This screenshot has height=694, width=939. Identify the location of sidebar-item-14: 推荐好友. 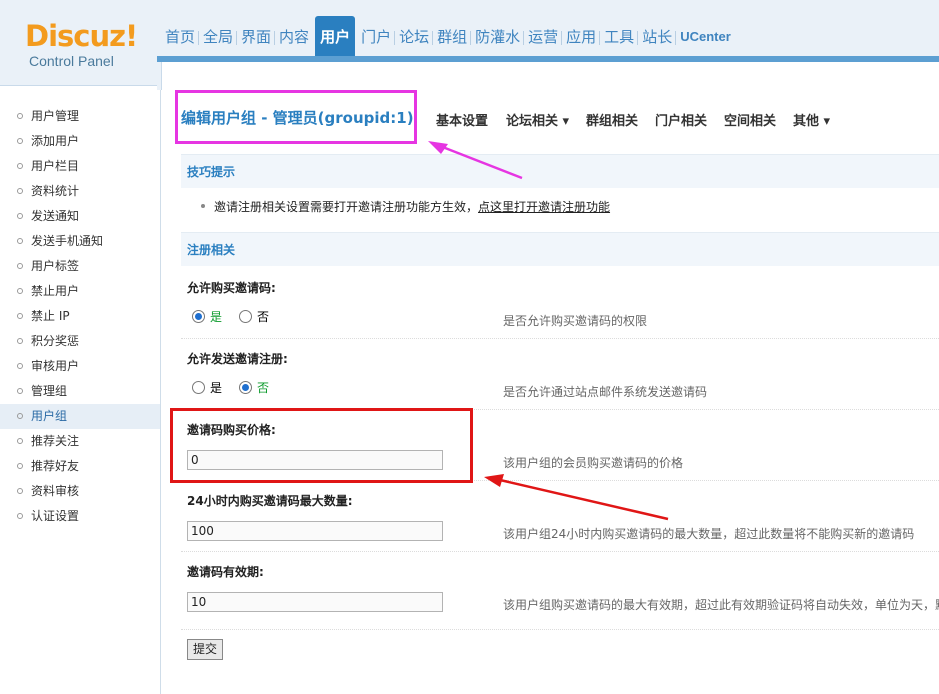
(80, 466).